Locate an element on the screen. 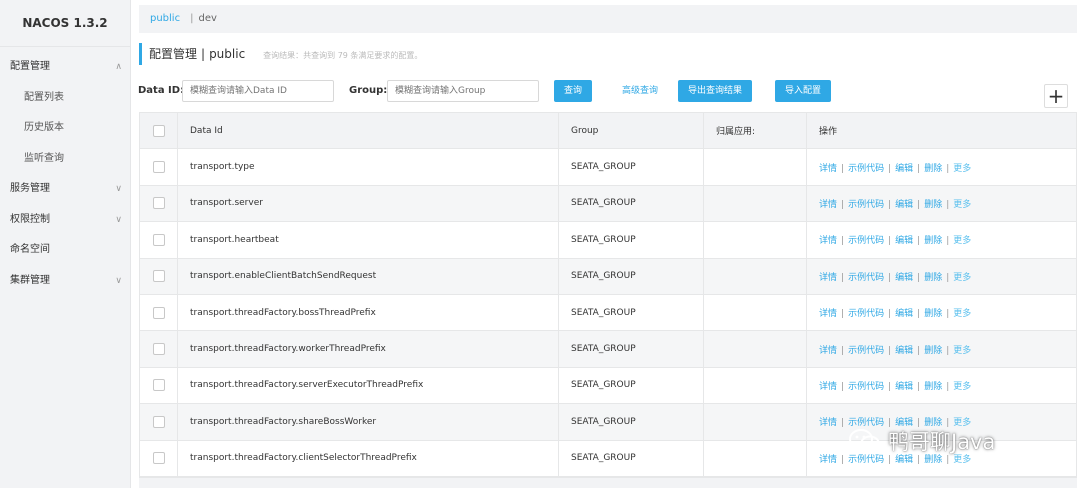 Image resolution: width=1080 pixels, height=488 pixels. page-namespace: public is located at coordinates (227, 54).